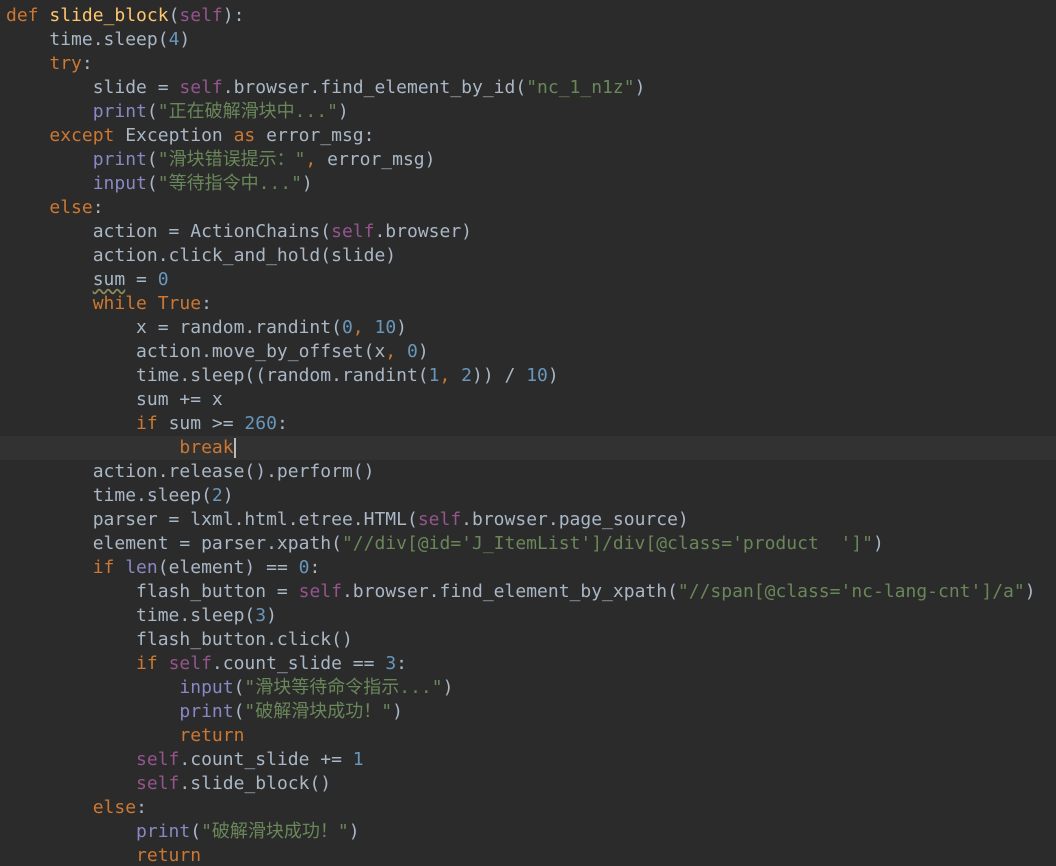  What do you see at coordinates (174, 39) in the screenshot?
I see `code-token: 4` at bounding box center [174, 39].